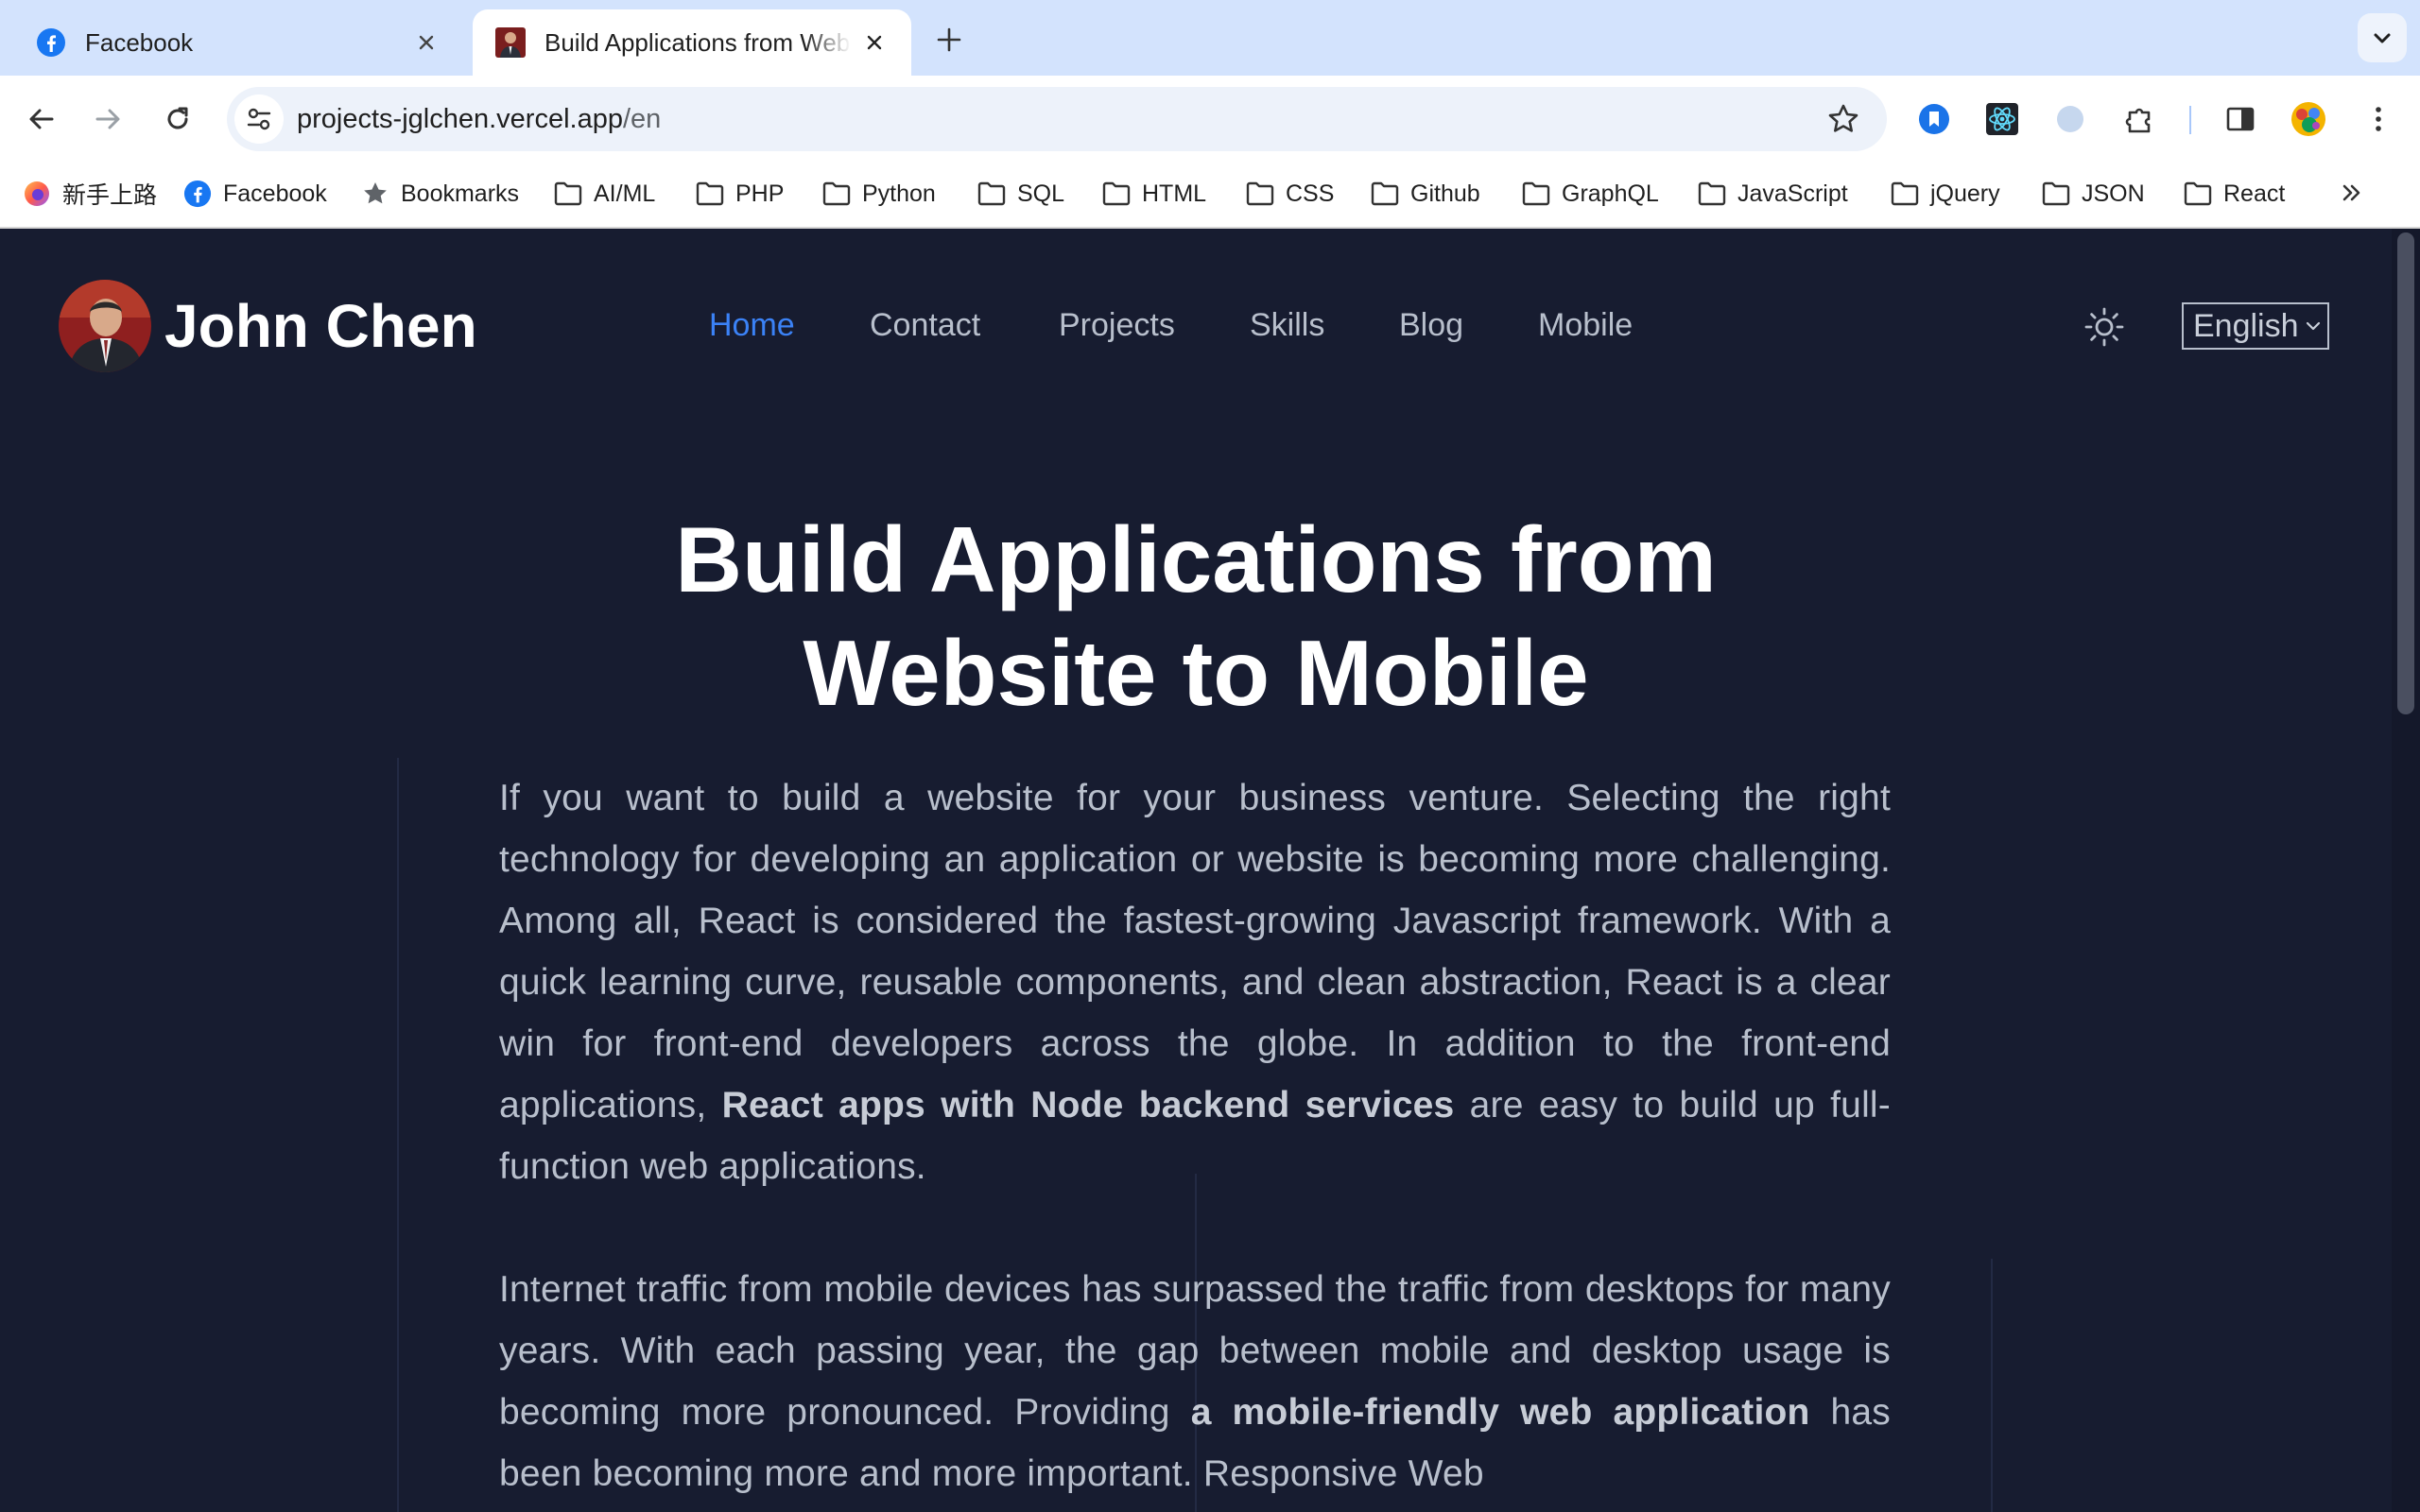 This screenshot has height=1512, width=2420. I want to click on paragraph-emphasis: a mobile-friendly web application, so click(1500, 1412).